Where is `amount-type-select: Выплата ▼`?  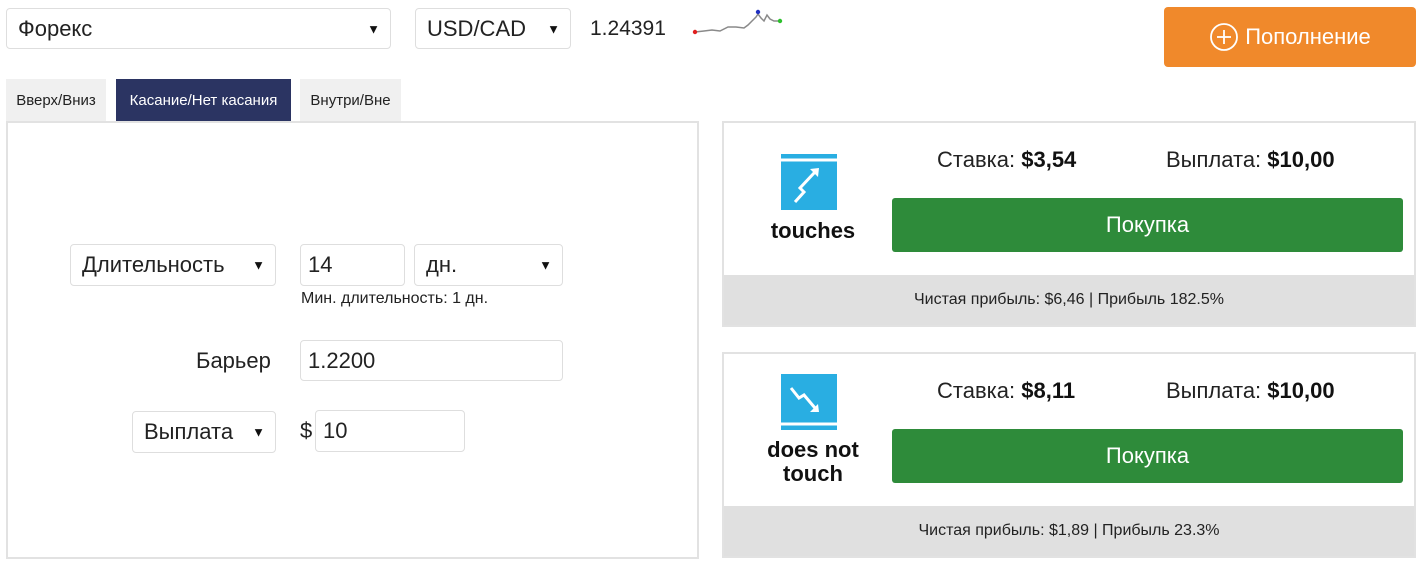
amount-type-select: Выплата ▼ is located at coordinates (204, 432).